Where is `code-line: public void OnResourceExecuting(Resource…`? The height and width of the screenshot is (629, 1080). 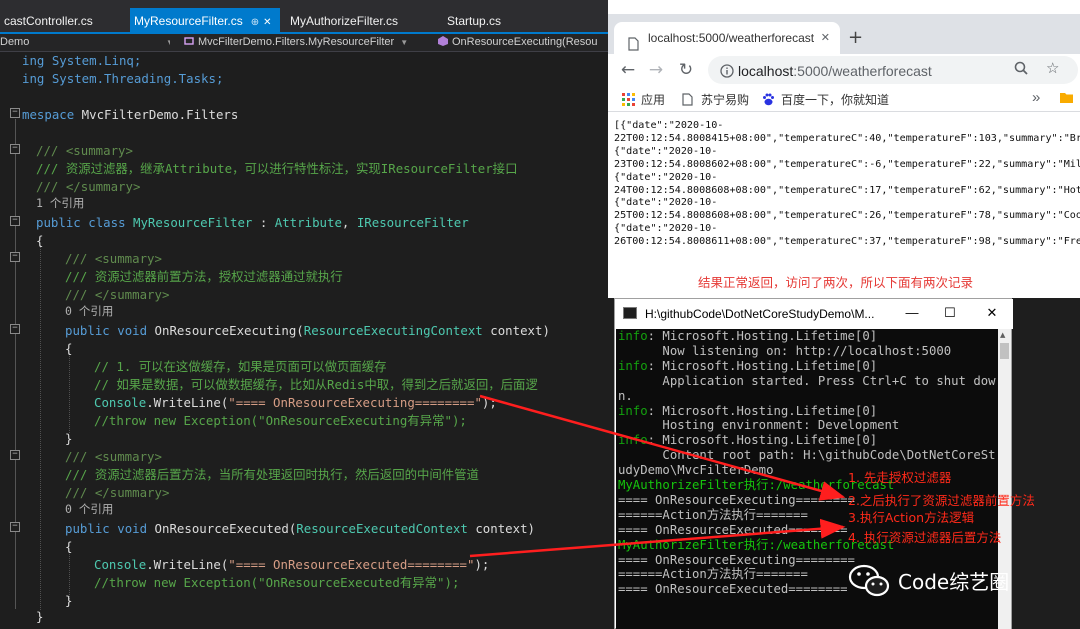
code-line: public void OnResourceExecuting(Resource… is located at coordinates (307, 330).